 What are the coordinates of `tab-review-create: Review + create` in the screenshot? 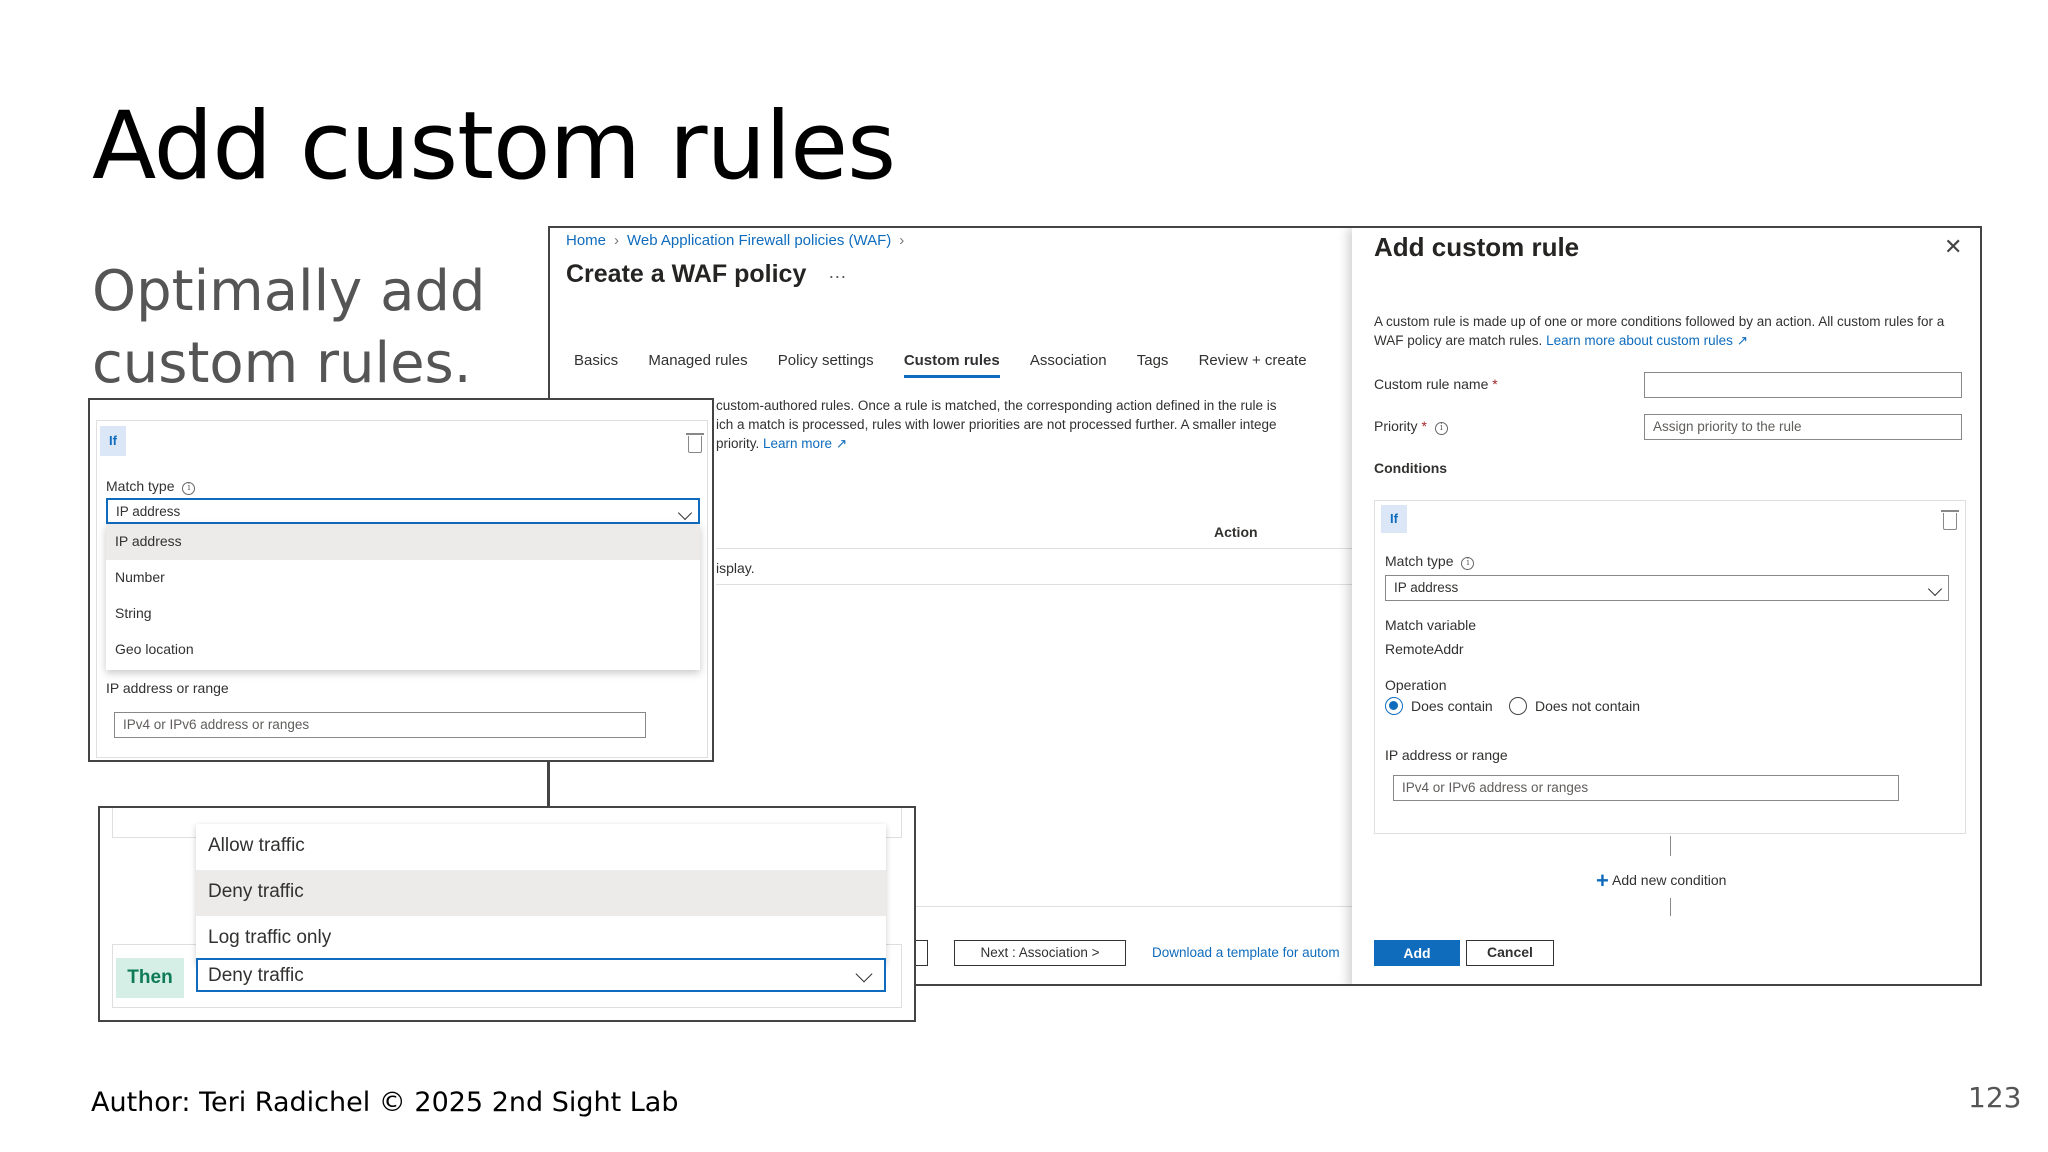 It's located at (1253, 363).